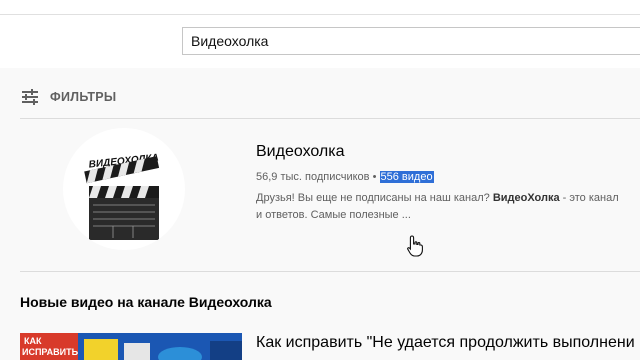 The height and width of the screenshot is (360, 640). What do you see at coordinates (411, 41) in the screenshot?
I see `search-input` at bounding box center [411, 41].